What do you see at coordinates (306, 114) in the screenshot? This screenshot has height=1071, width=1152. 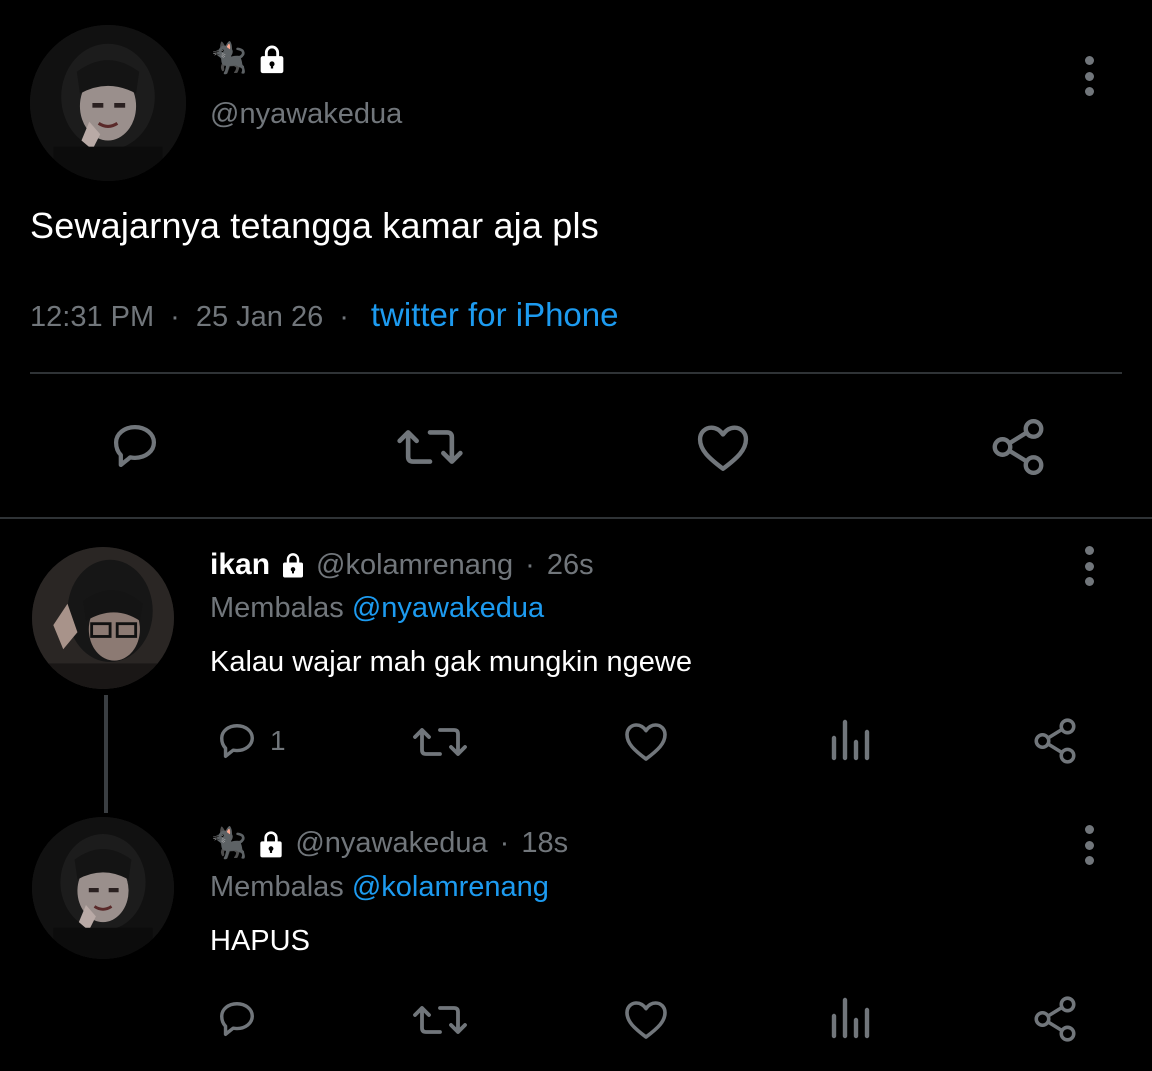 I see `author-handle: @nyawakedua` at bounding box center [306, 114].